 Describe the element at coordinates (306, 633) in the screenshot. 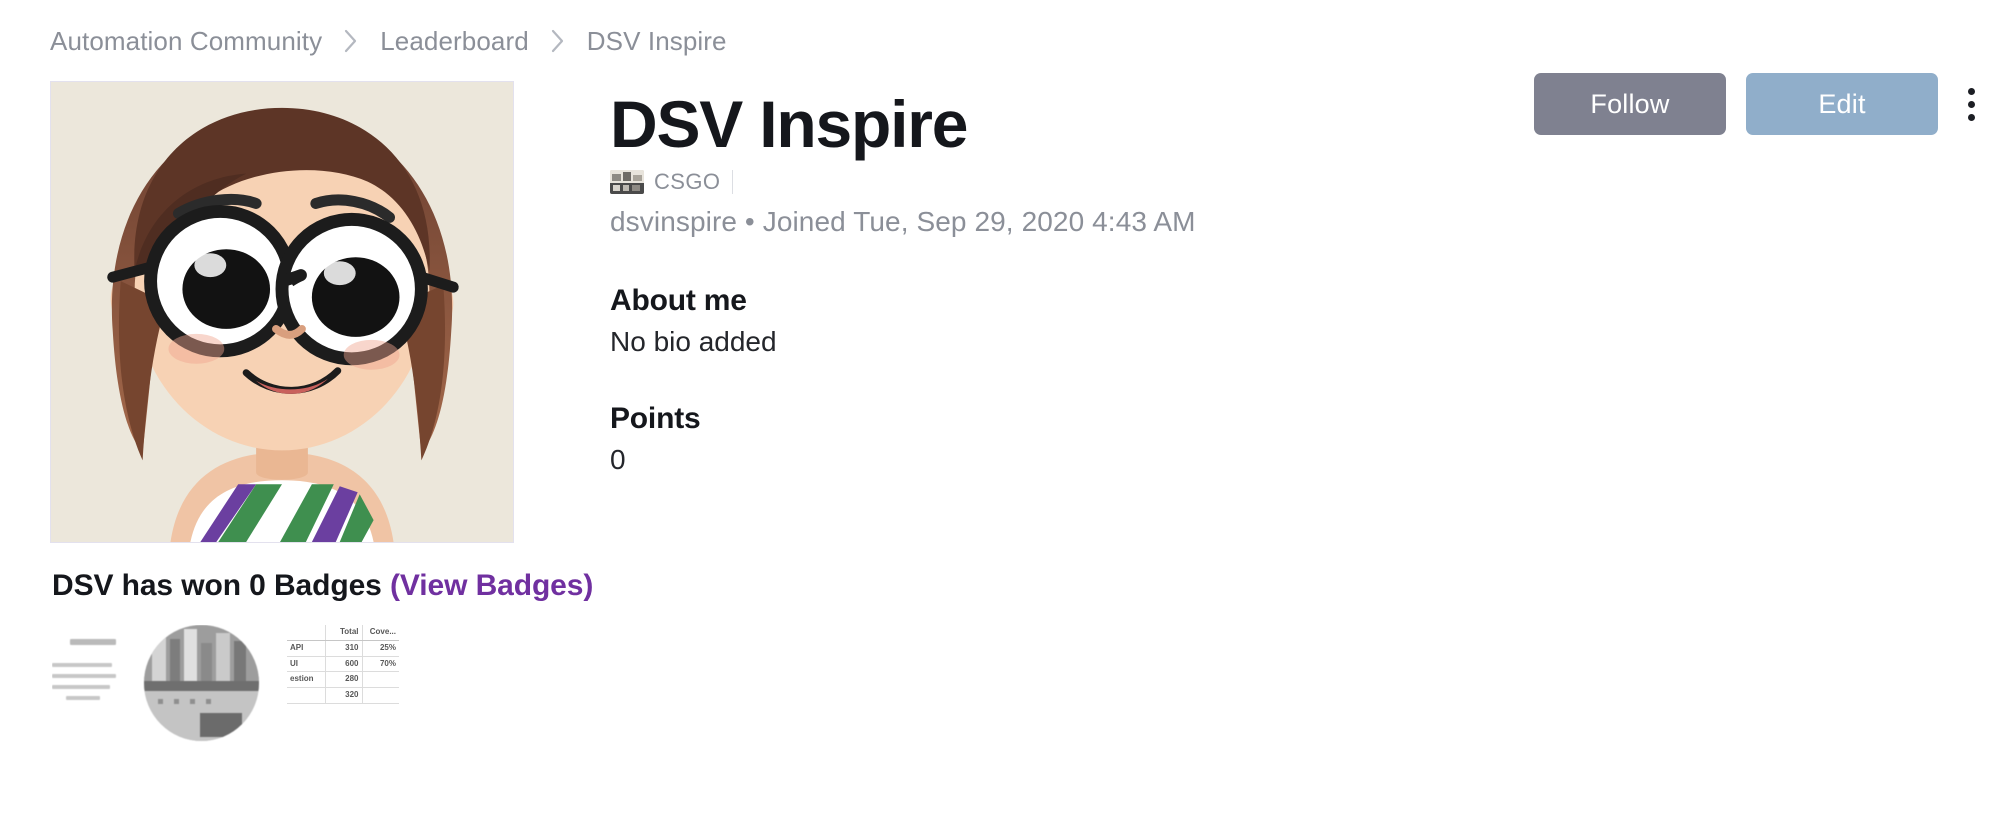

I see `table-header-cell` at that location.